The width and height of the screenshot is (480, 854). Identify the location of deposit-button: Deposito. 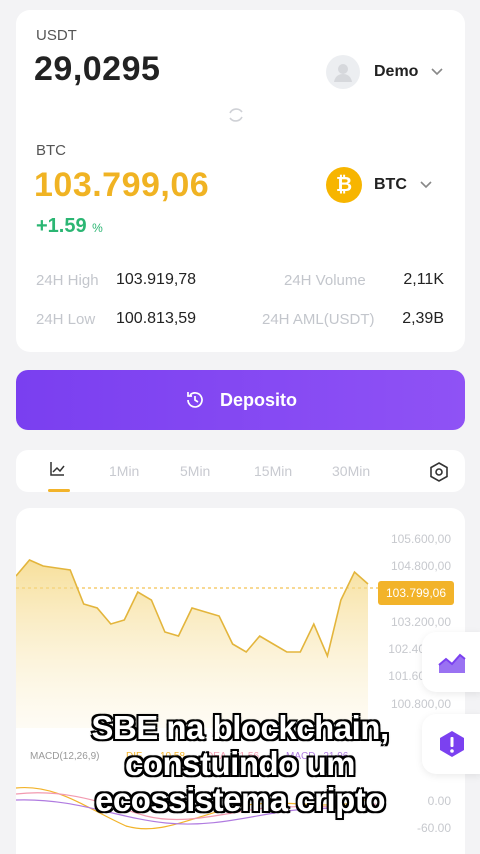
(240, 400).